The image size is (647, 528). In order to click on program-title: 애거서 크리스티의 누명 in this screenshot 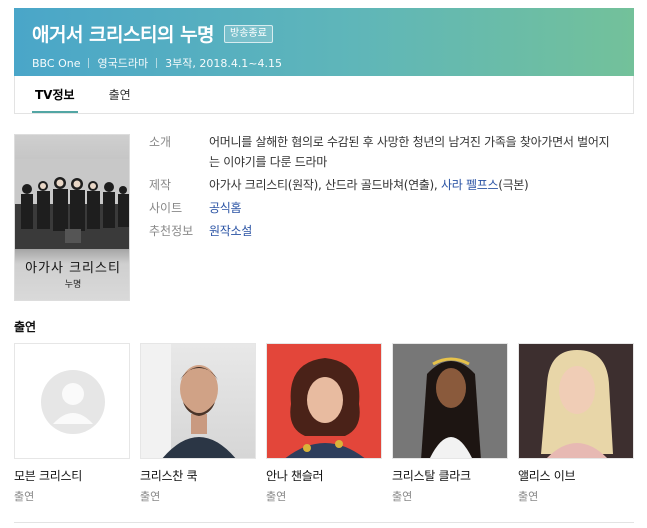, I will do `click(123, 33)`.